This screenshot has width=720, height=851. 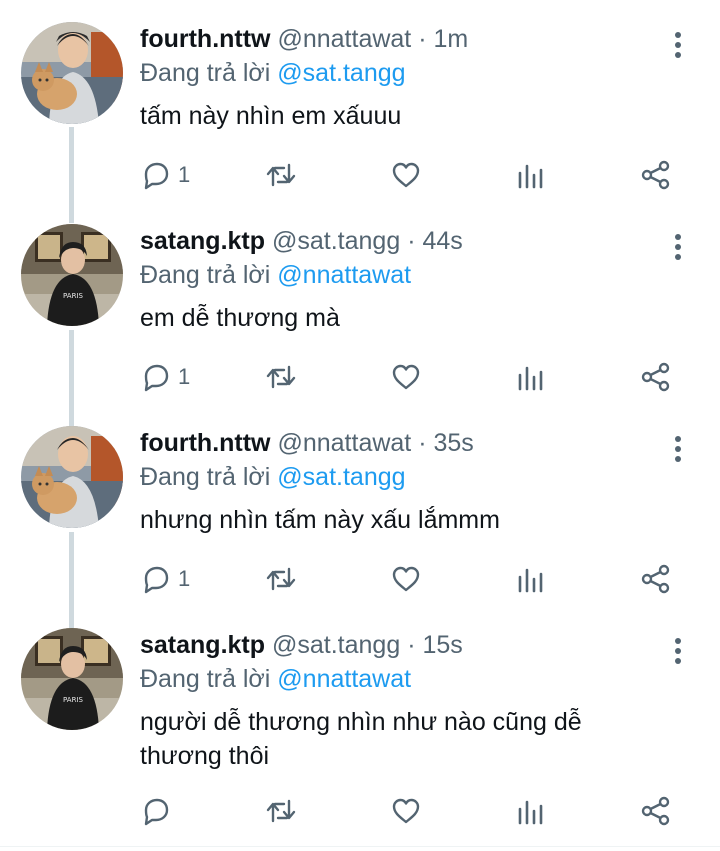 What do you see at coordinates (451, 39) in the screenshot?
I see `timestamp: 1m` at bounding box center [451, 39].